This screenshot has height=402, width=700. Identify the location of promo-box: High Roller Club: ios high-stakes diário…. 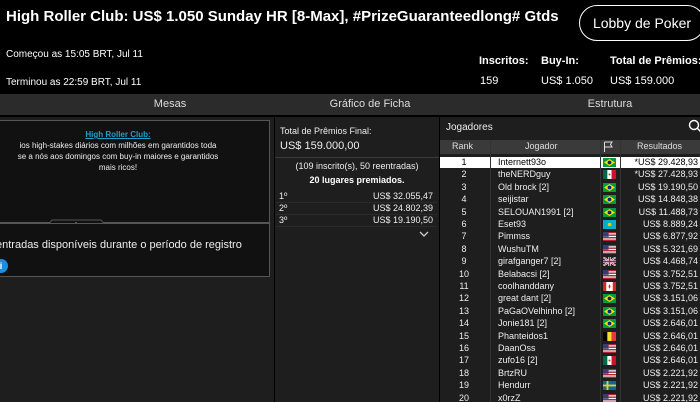
(135, 175).